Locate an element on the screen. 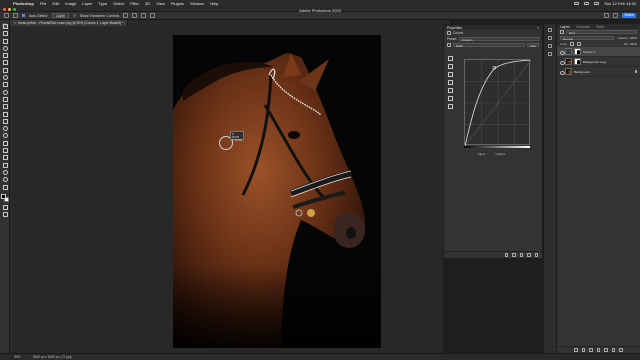 The image size is (640, 360). visibility-icon is located at coordinates (529, 255).